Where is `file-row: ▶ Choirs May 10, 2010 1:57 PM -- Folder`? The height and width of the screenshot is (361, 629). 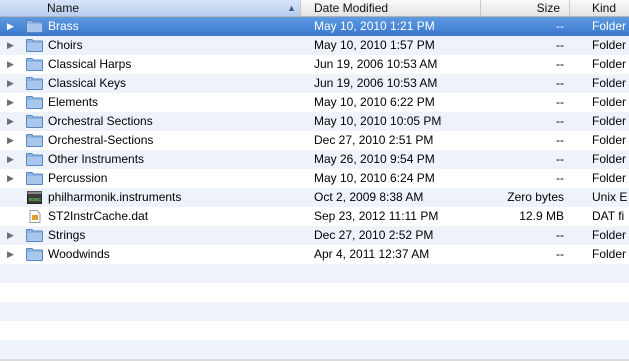
file-row: ▶ Choirs May 10, 2010 1:57 PM -- Folder is located at coordinates (314, 45).